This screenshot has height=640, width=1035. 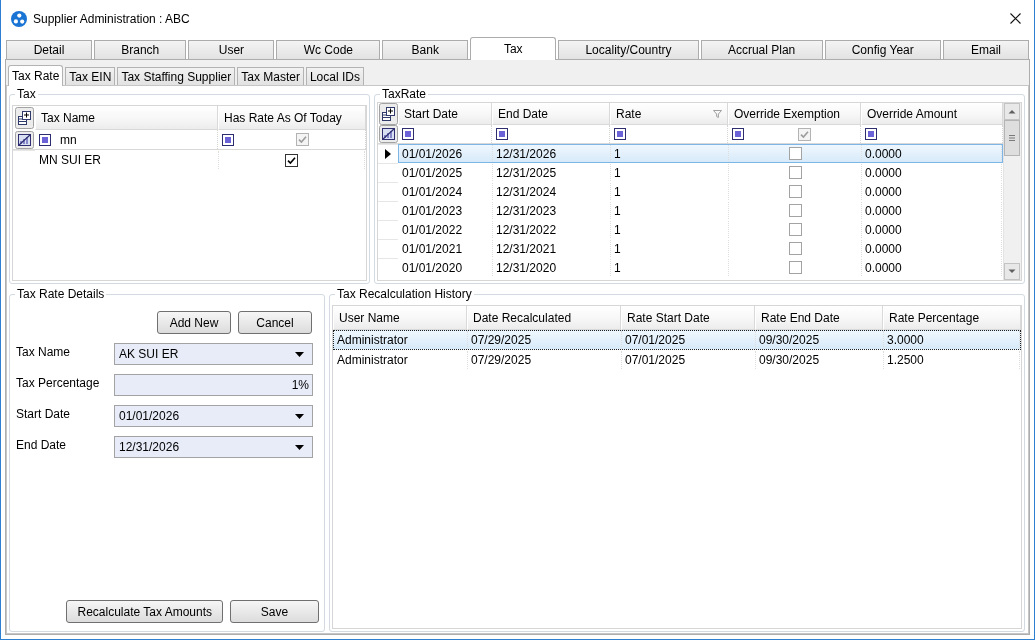 What do you see at coordinates (628, 49) in the screenshot?
I see `tab: Locality/Country` at bounding box center [628, 49].